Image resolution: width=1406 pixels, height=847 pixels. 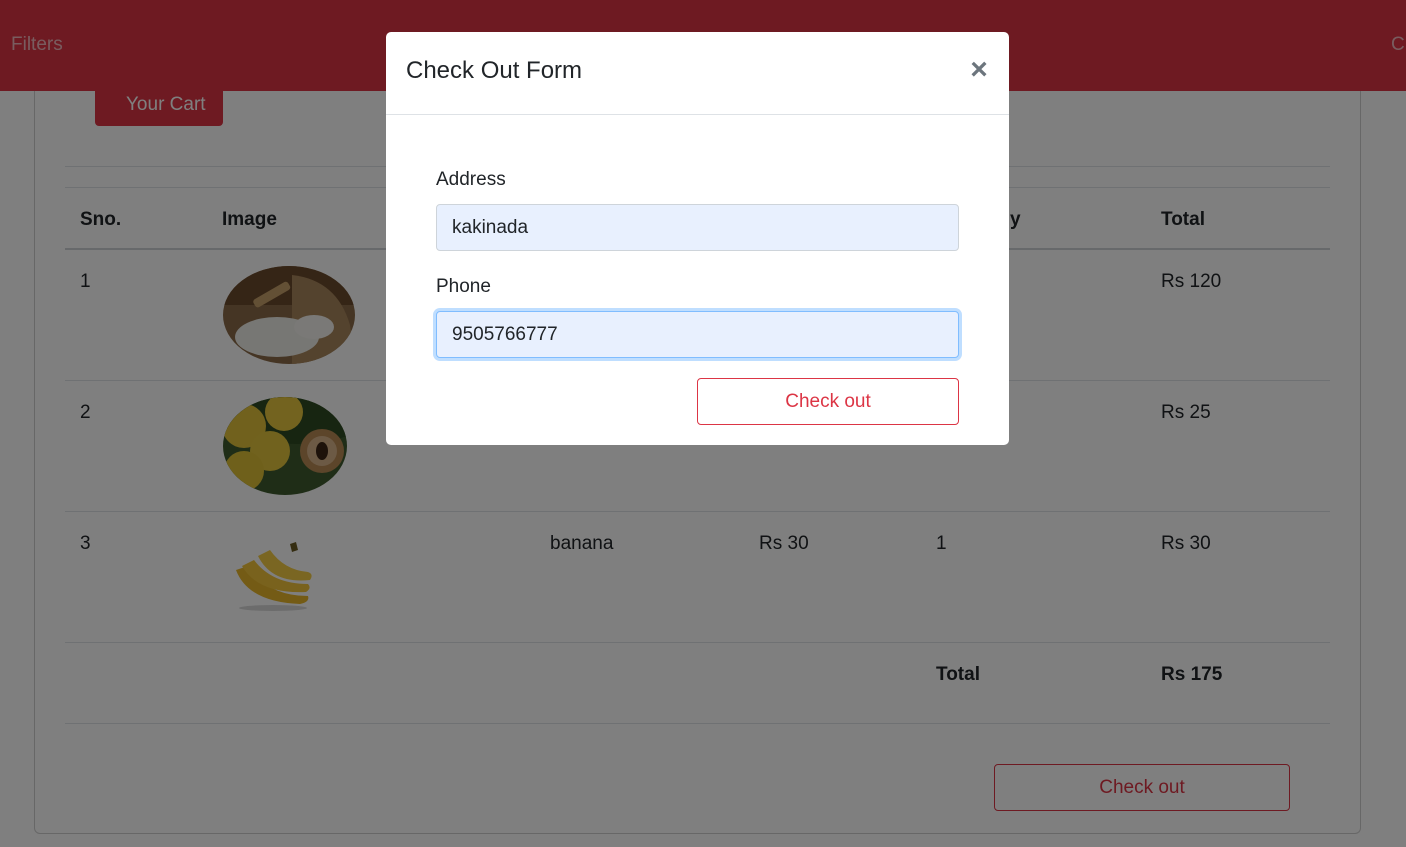 I want to click on address-input, so click(x=697, y=227).